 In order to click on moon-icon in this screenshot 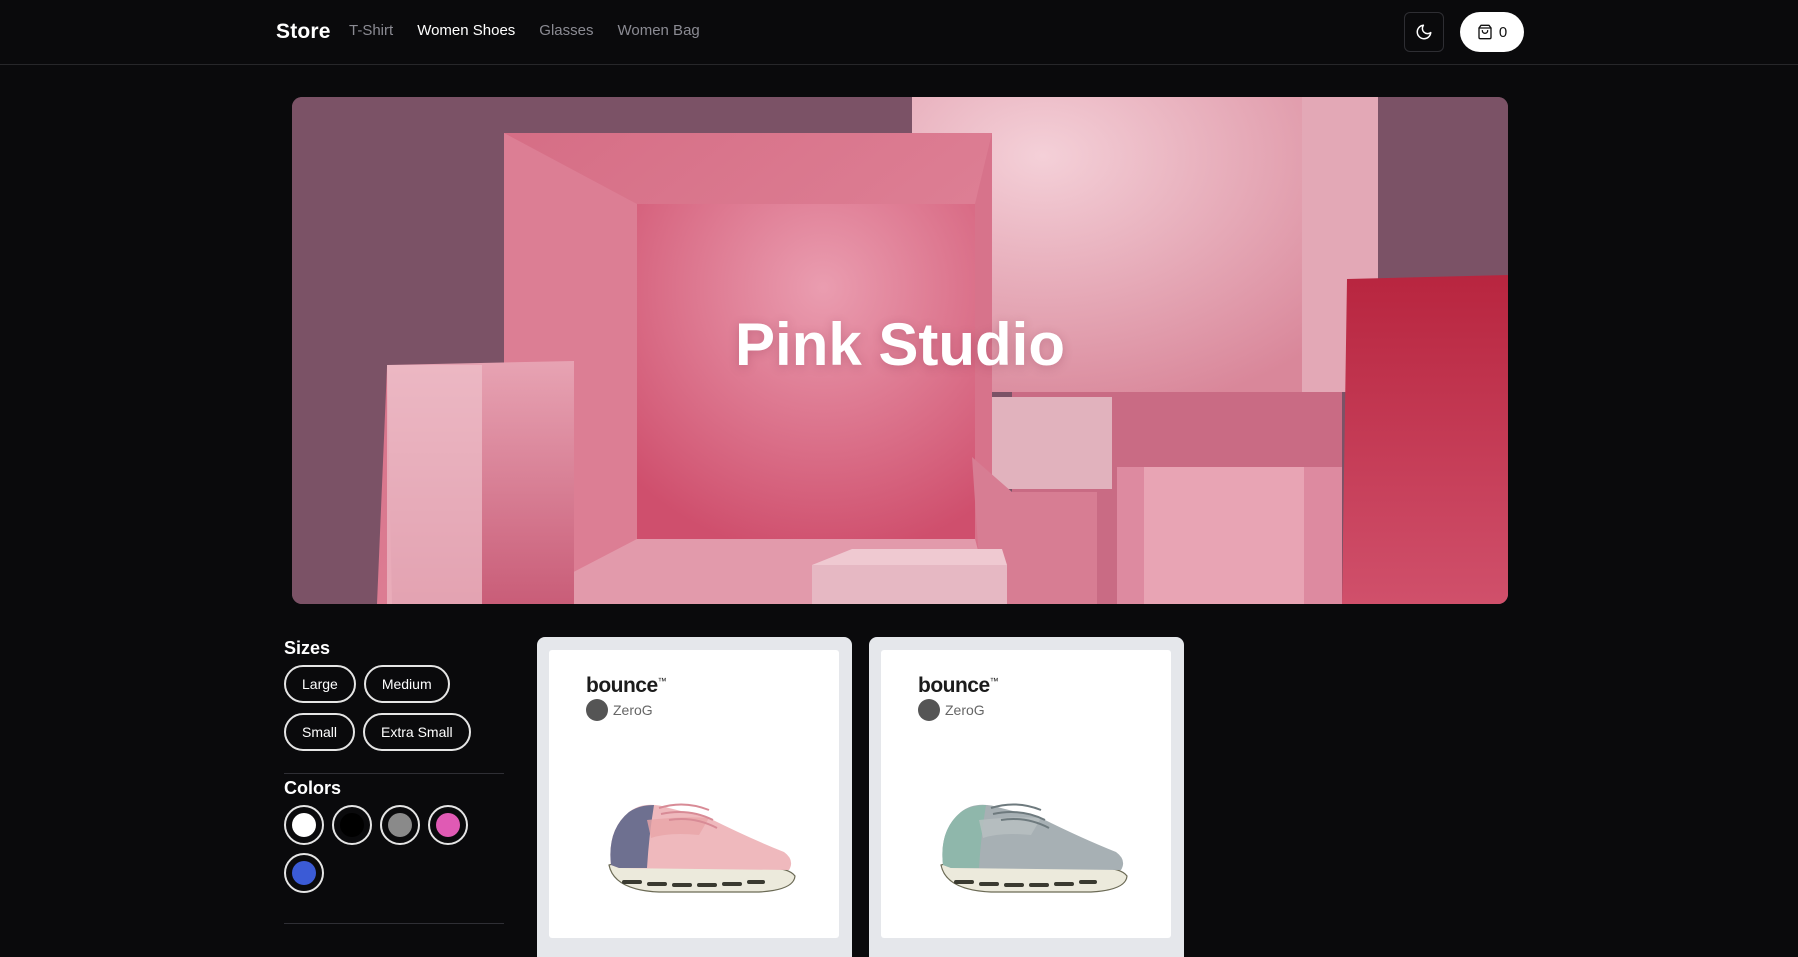, I will do `click(1424, 32)`.